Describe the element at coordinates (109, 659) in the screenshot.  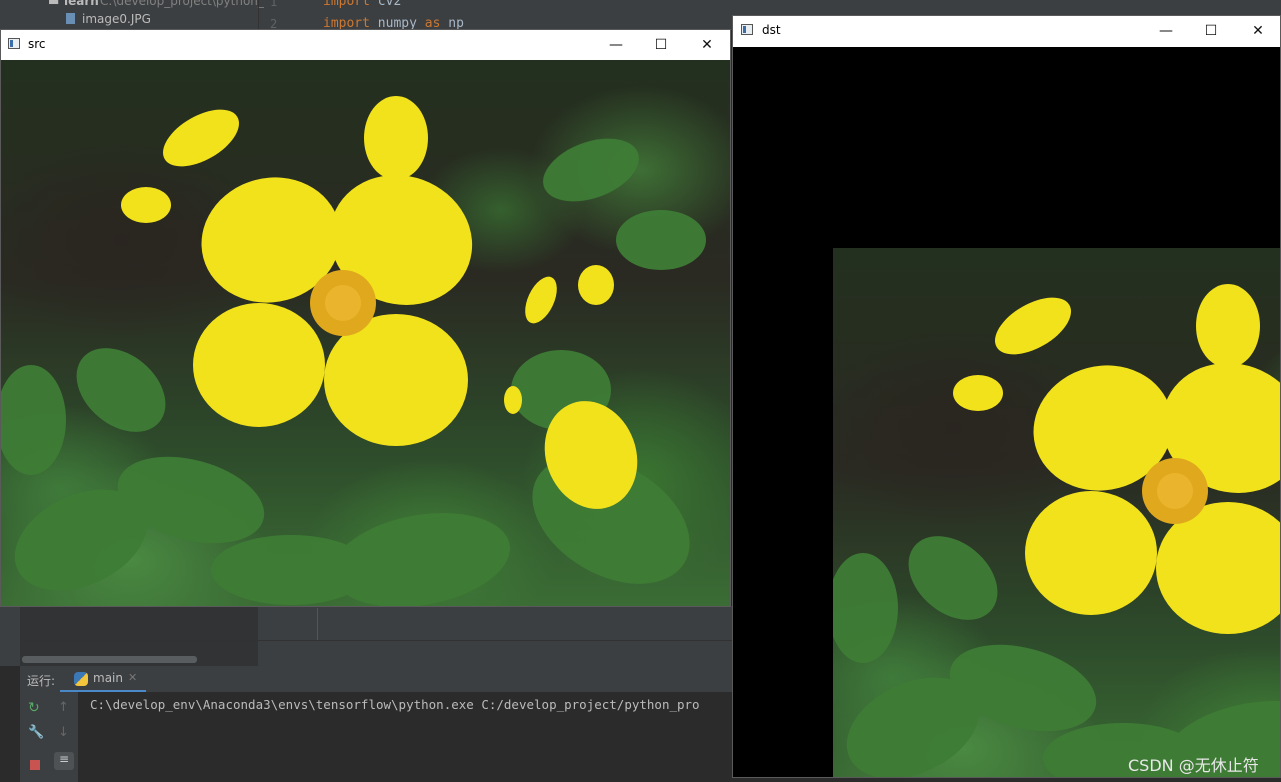
I see `horizontal-scrollbar` at that location.